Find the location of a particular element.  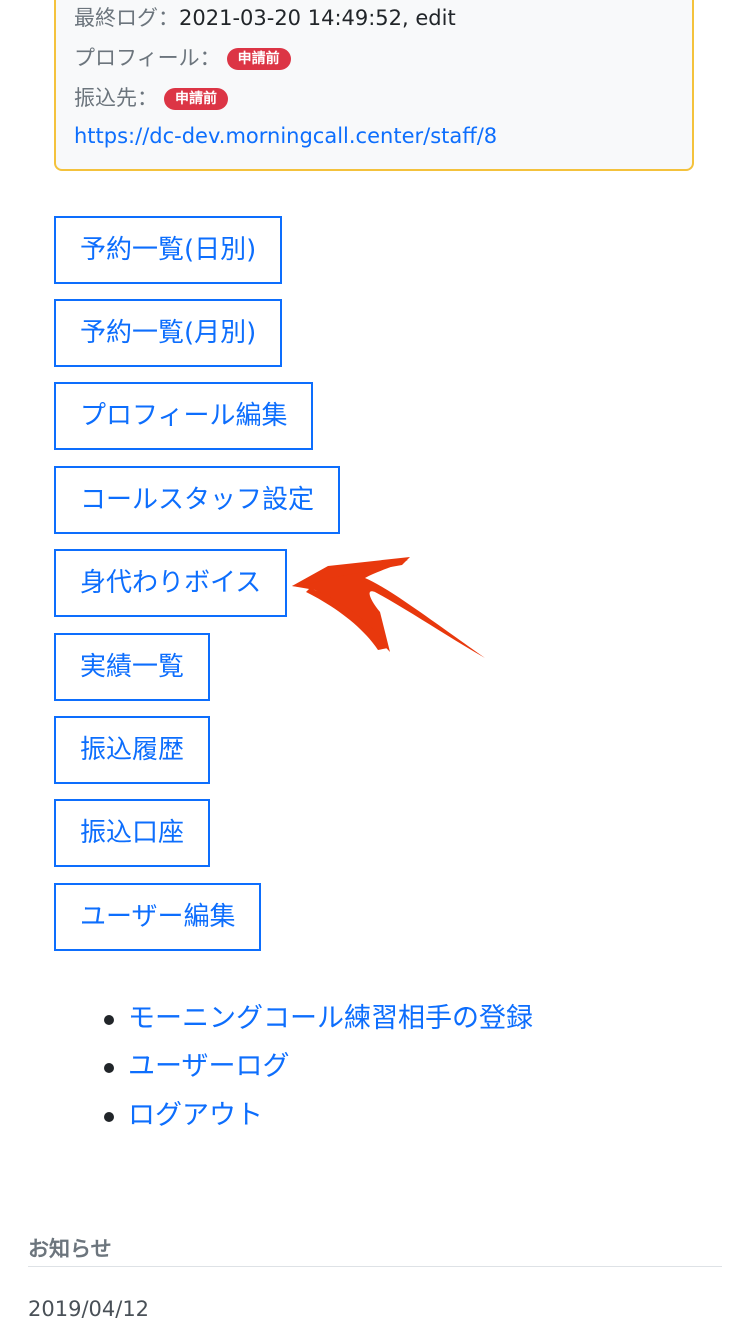

transfer-history-button: 振込履歴 is located at coordinates (132, 750).